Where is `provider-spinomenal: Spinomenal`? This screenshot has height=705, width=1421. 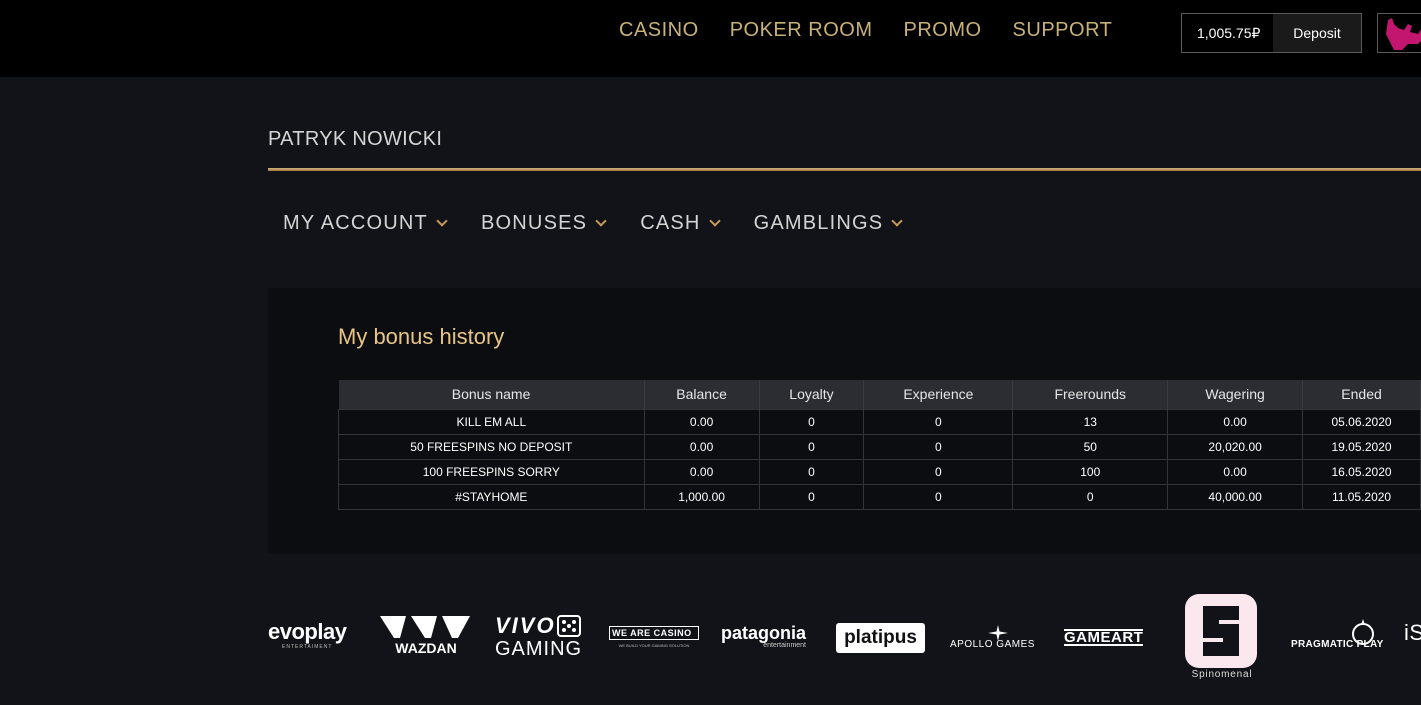
provider-spinomenal: Spinomenal is located at coordinates (1222, 637).